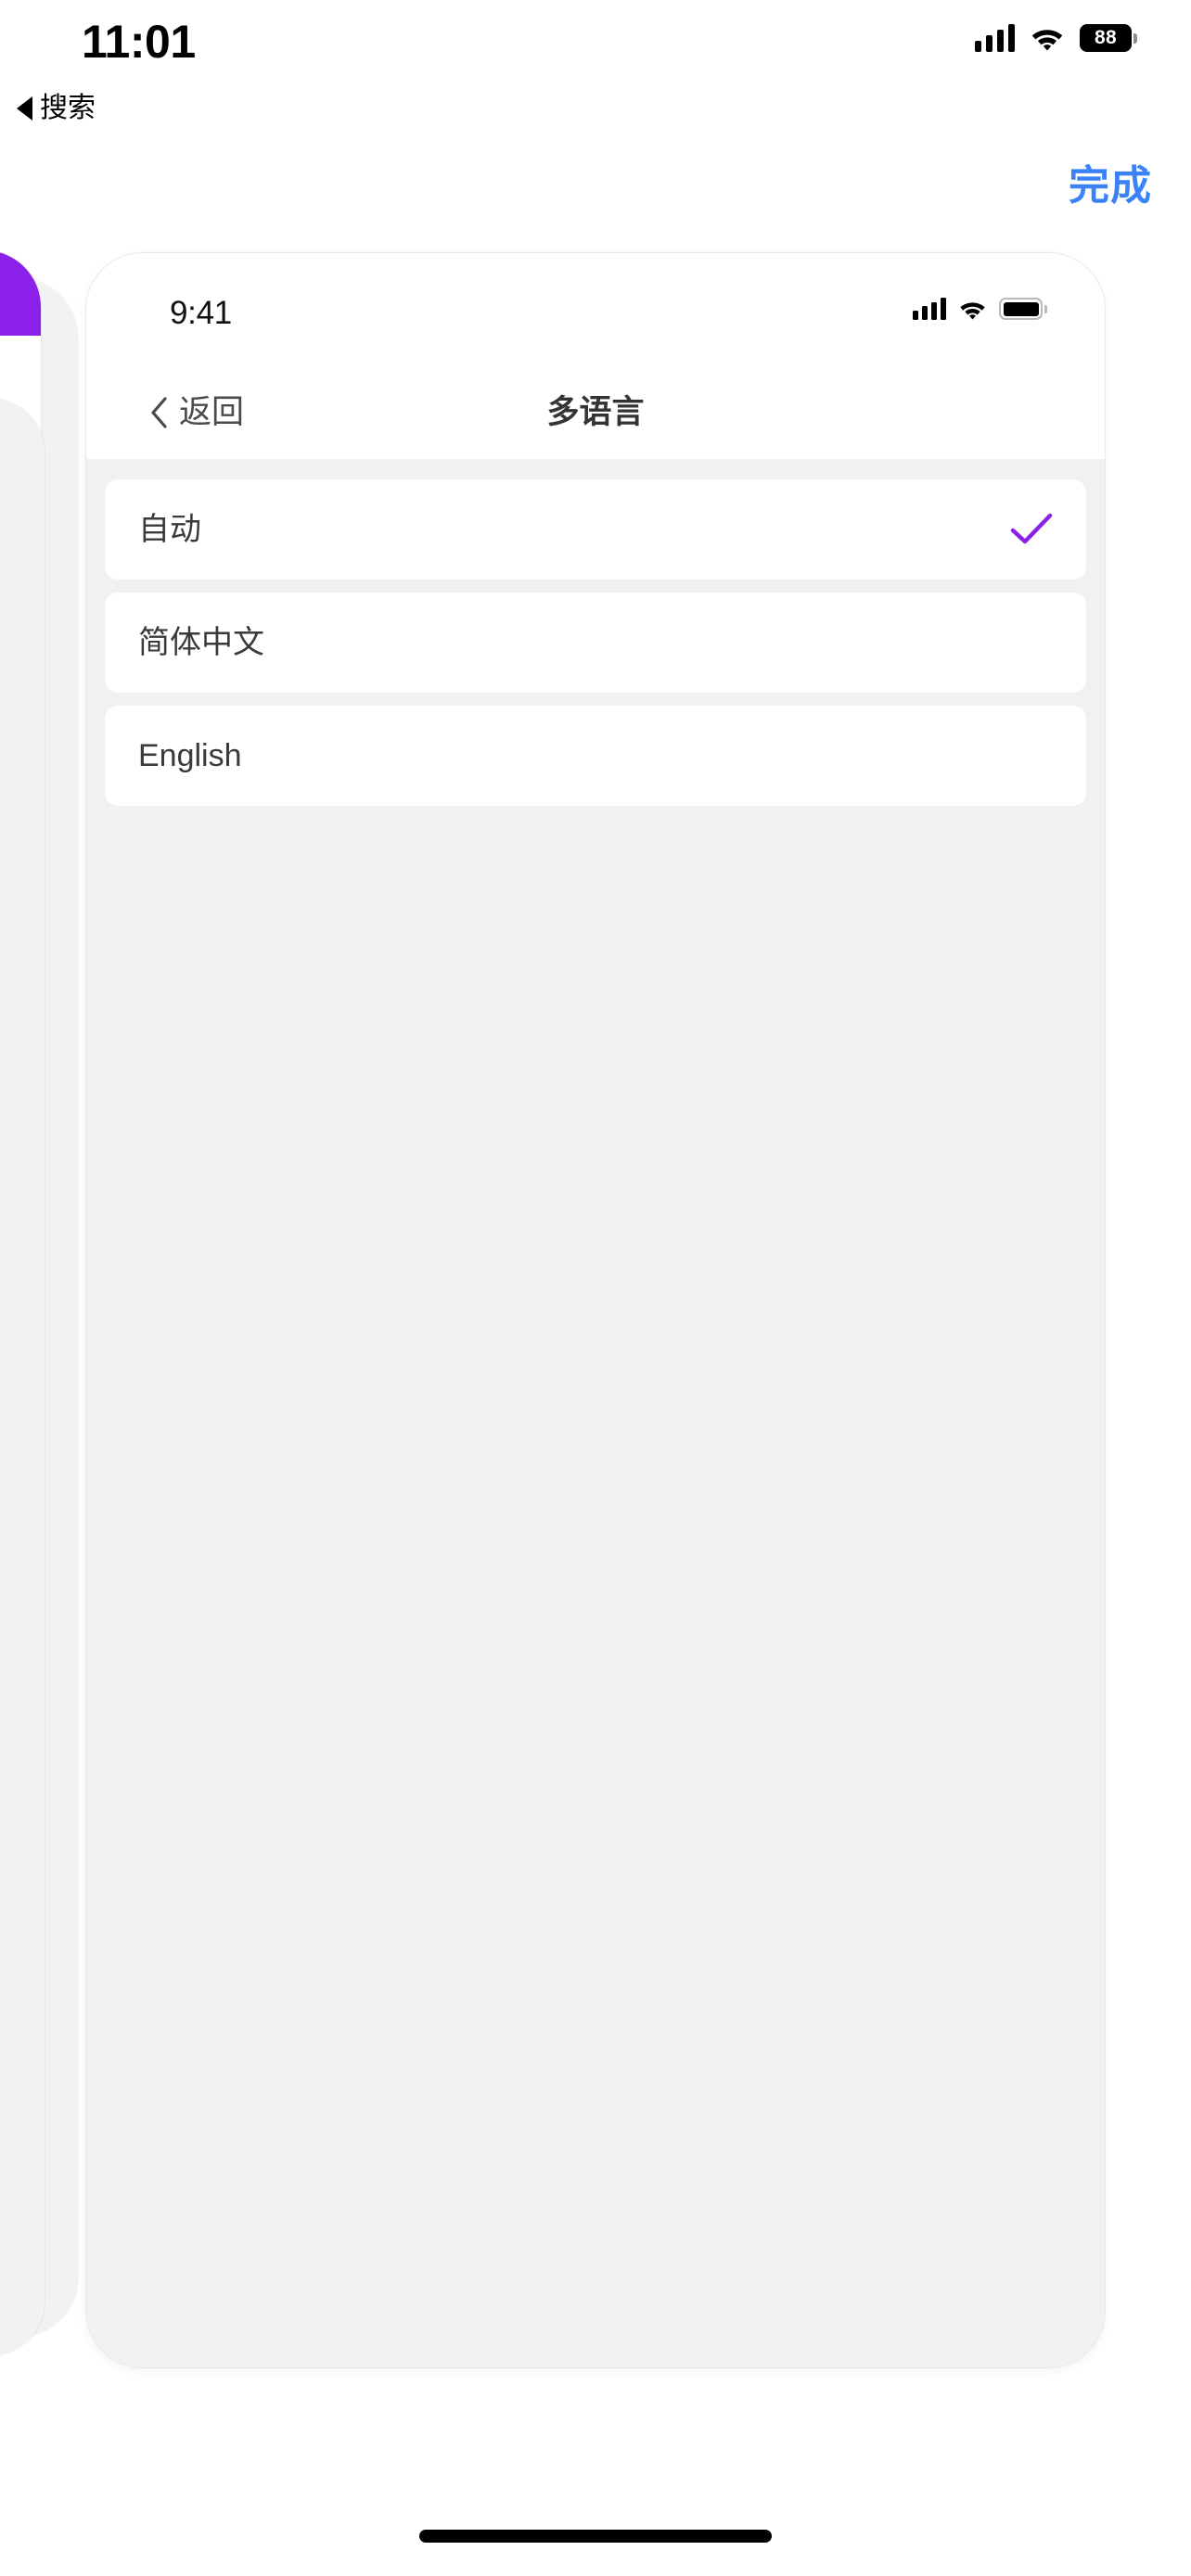 The image size is (1191, 2576). Describe the element at coordinates (595, 309) in the screenshot. I see `phone-status-bar: 9:41` at that location.